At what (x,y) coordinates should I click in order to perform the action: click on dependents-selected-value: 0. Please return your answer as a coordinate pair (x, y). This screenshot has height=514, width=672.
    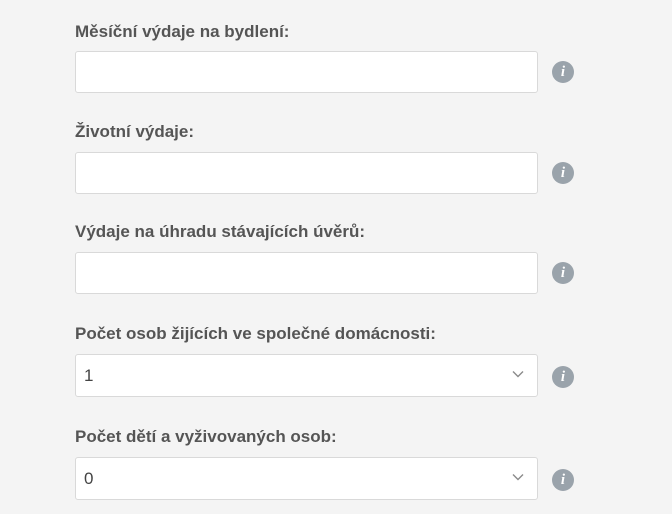
    Looking at the image, I should click on (89, 478).